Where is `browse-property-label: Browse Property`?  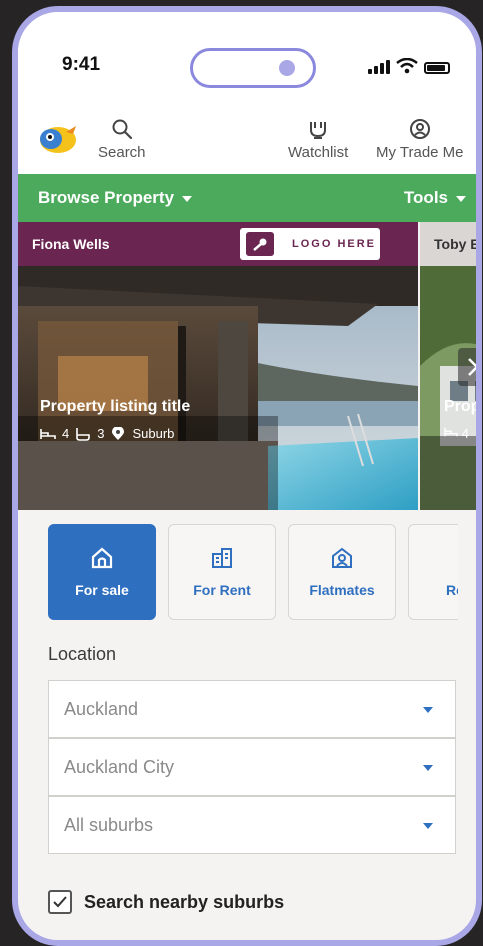
browse-property-label: Browse Property is located at coordinates (106, 197).